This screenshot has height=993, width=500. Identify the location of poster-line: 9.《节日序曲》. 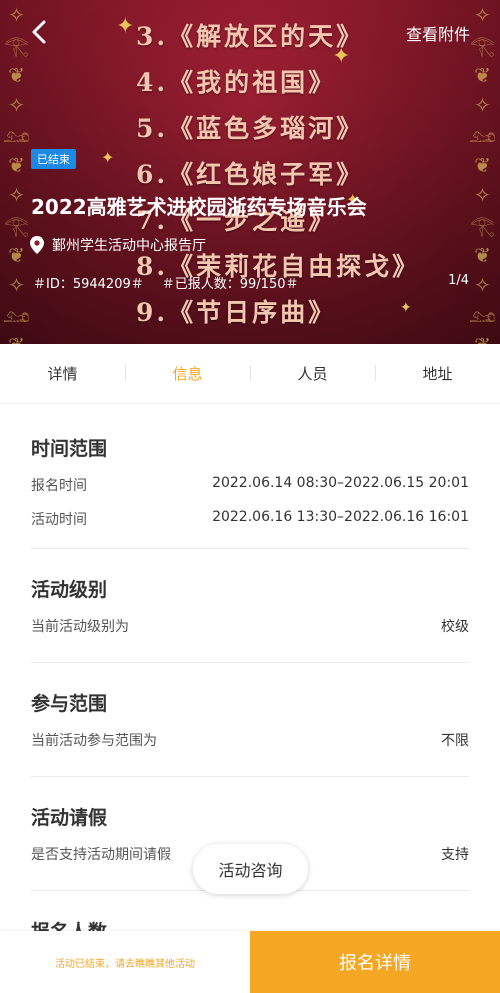
(236, 312).